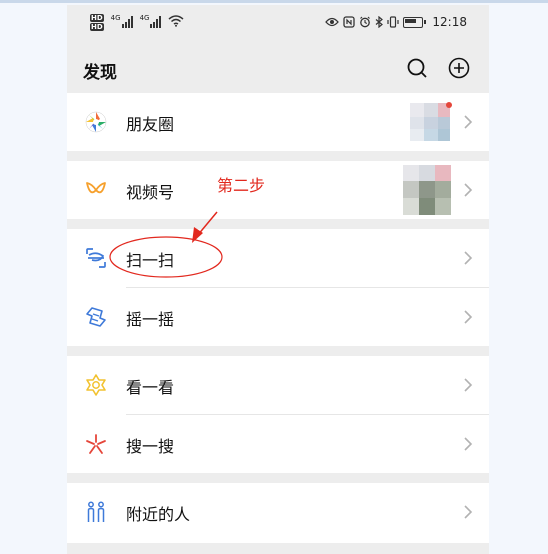 This screenshot has width=548, height=554. I want to click on page-title: 发现, so click(100, 73).